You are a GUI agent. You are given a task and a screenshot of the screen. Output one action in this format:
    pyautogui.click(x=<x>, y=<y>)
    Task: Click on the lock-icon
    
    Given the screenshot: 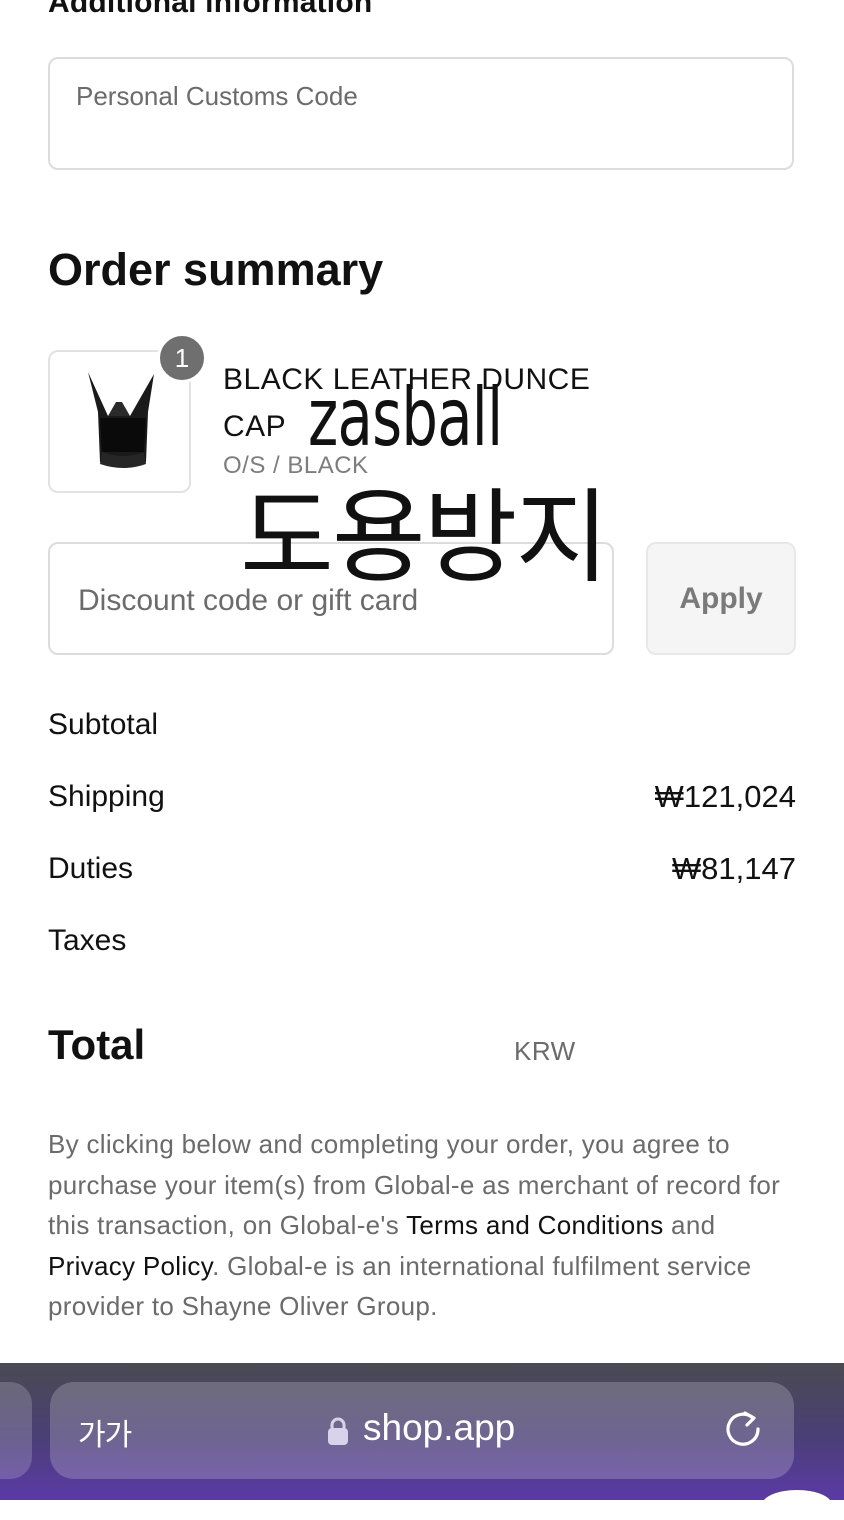 What is the action you would take?
    pyautogui.click(x=338, y=1431)
    